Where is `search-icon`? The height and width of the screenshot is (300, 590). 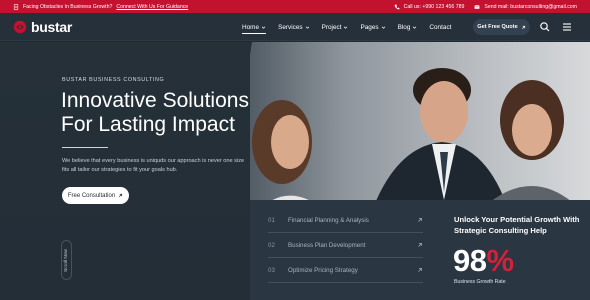 search-icon is located at coordinates (545, 27).